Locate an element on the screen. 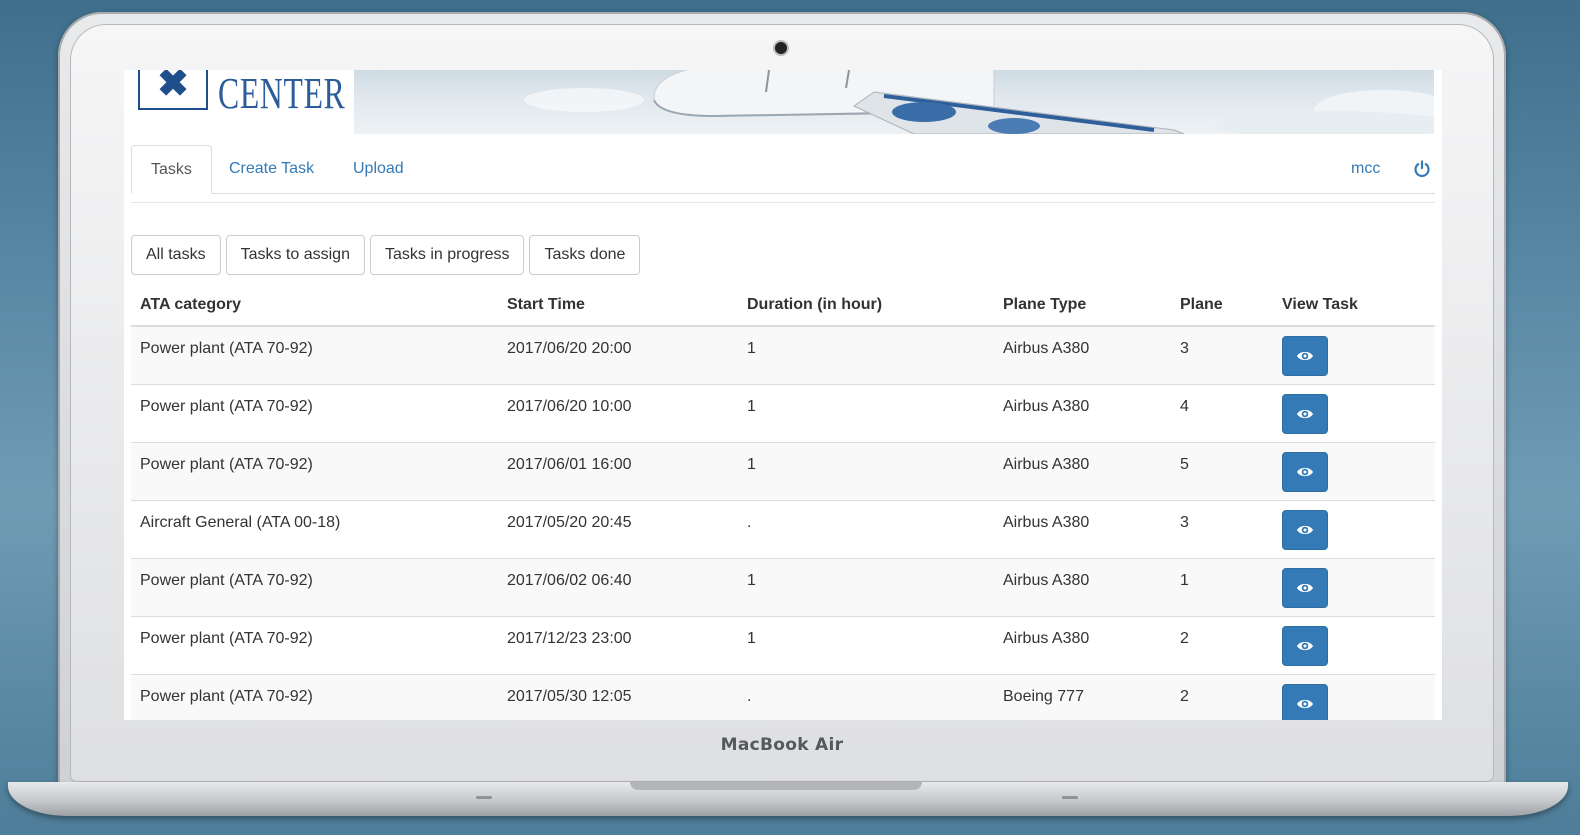 The image size is (1580, 835). logo-icon: ✖ is located at coordinates (173, 90).